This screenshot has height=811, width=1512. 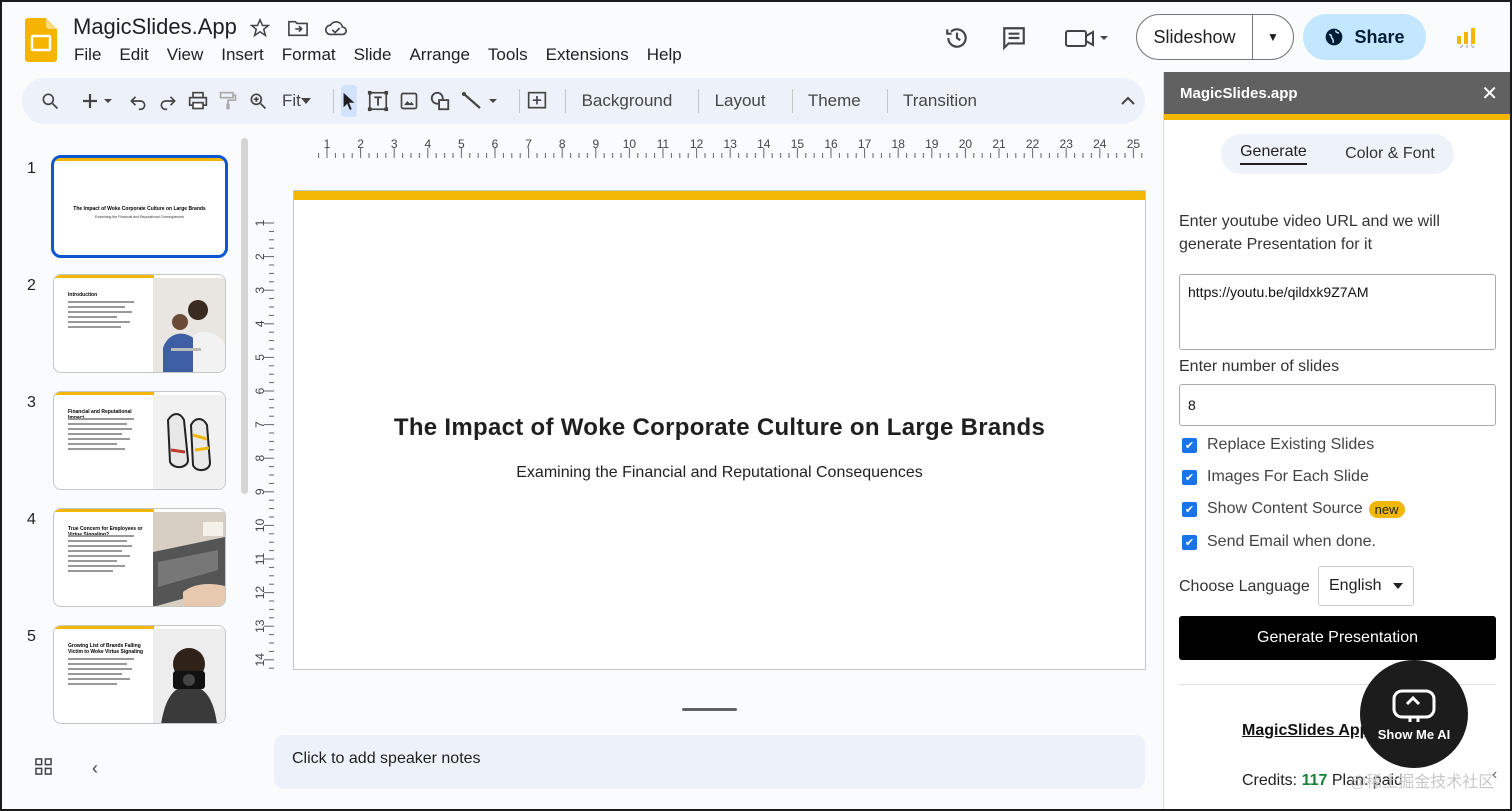 I want to click on thumbnail-photo-photographer, so click(x=189, y=676).